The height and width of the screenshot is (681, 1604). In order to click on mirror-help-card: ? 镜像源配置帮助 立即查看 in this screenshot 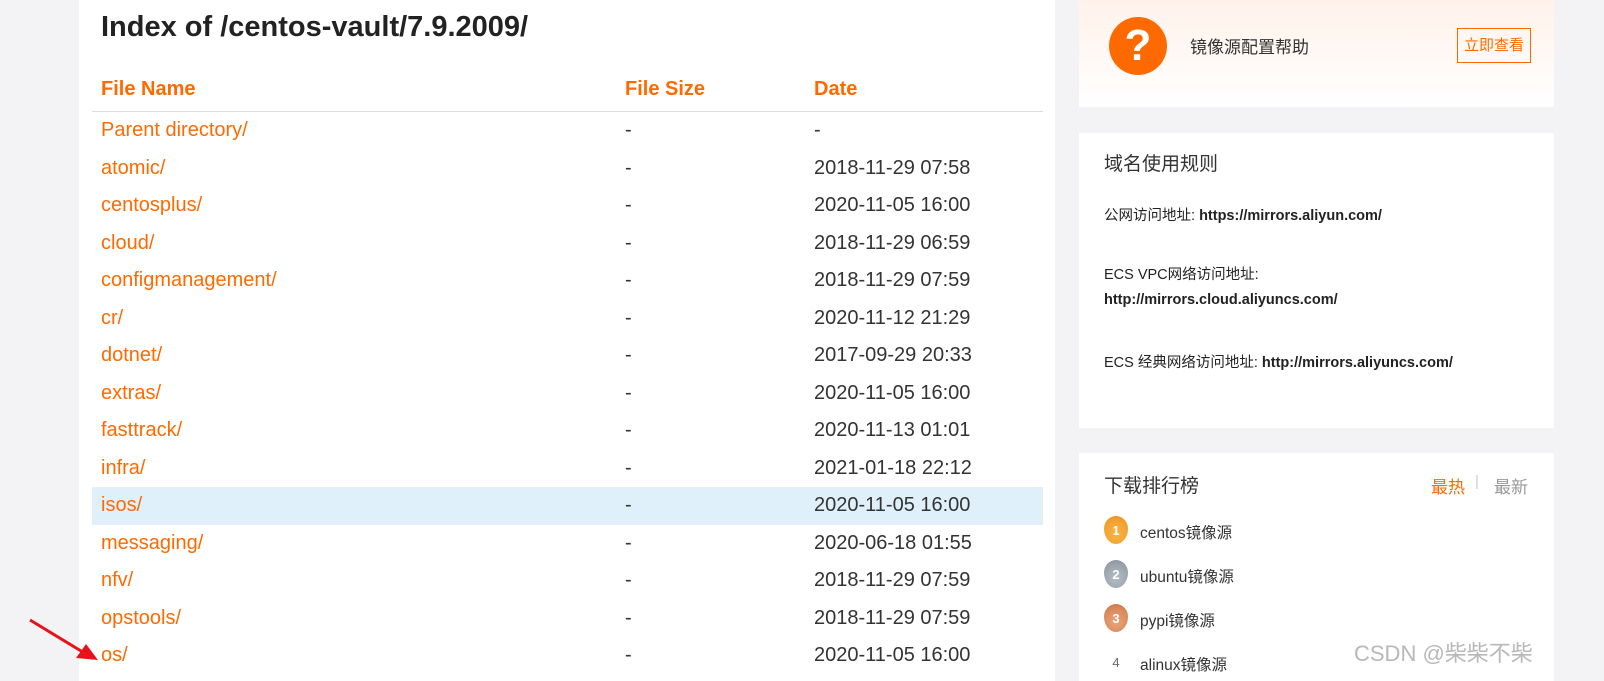, I will do `click(1316, 53)`.